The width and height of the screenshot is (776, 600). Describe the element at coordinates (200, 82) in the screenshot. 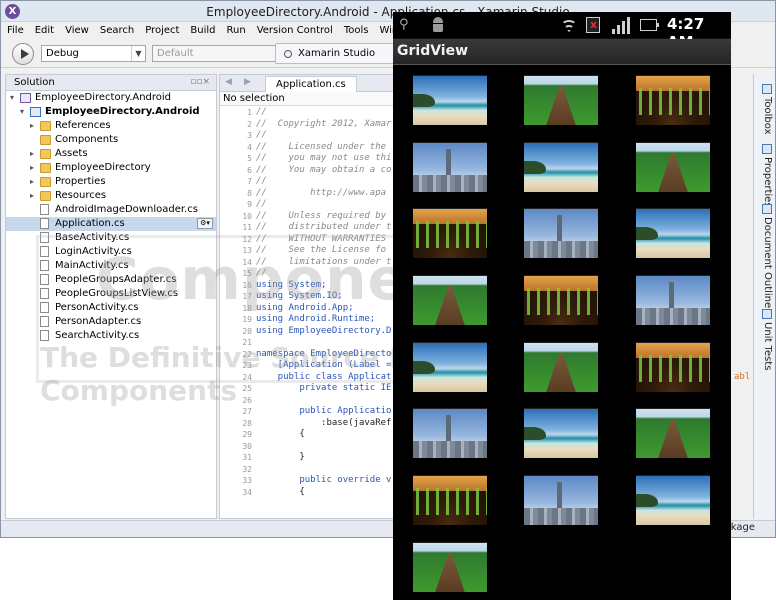

I see `pad-controls-icon: ▫▫×` at that location.